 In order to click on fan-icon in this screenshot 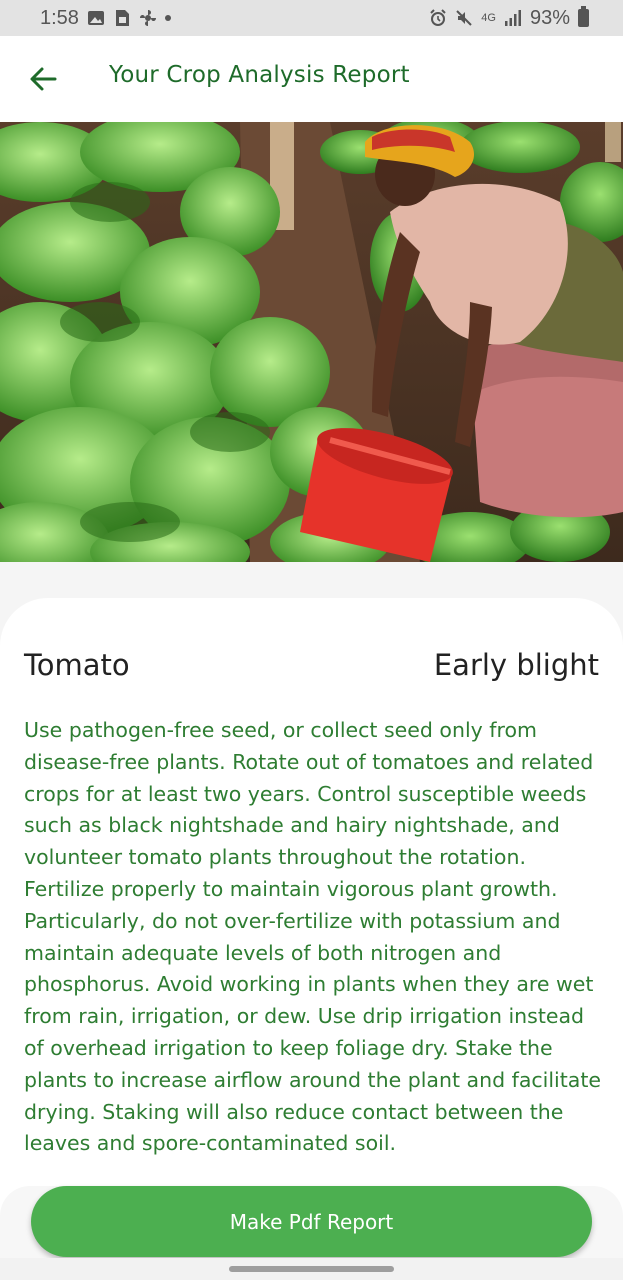, I will do `click(147, 18)`.